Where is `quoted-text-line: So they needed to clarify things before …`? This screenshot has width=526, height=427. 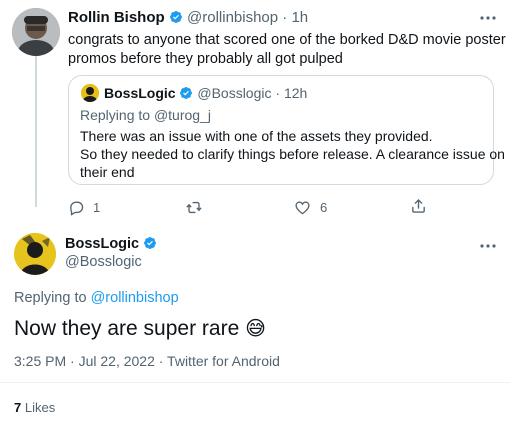
quoted-text-line: So they needed to clarify things before … is located at coordinates (292, 154).